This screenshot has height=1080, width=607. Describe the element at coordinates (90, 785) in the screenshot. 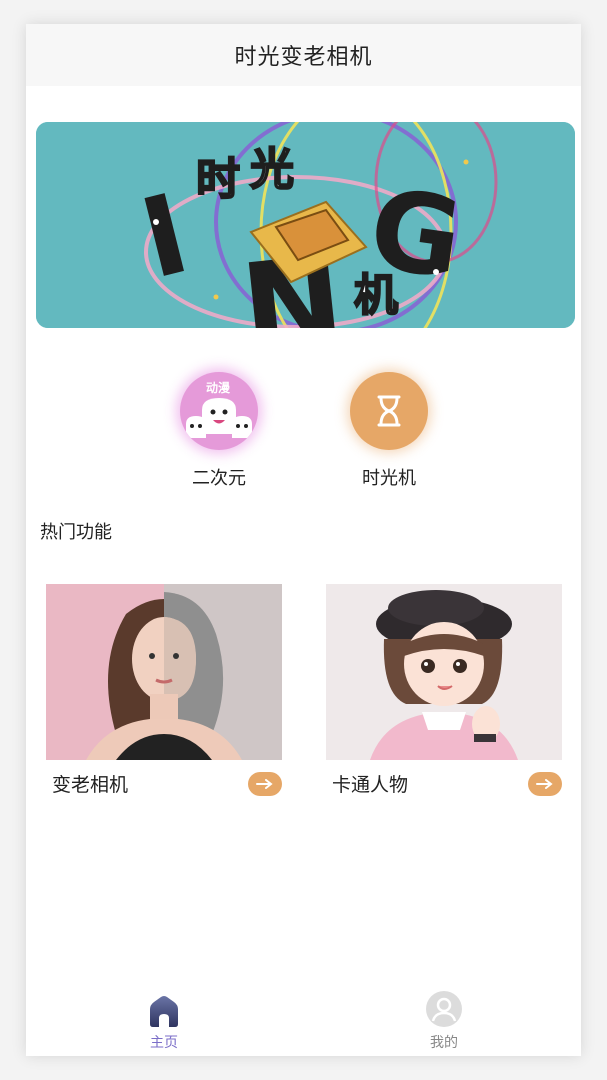

I see `feature-title: 变老相机` at that location.